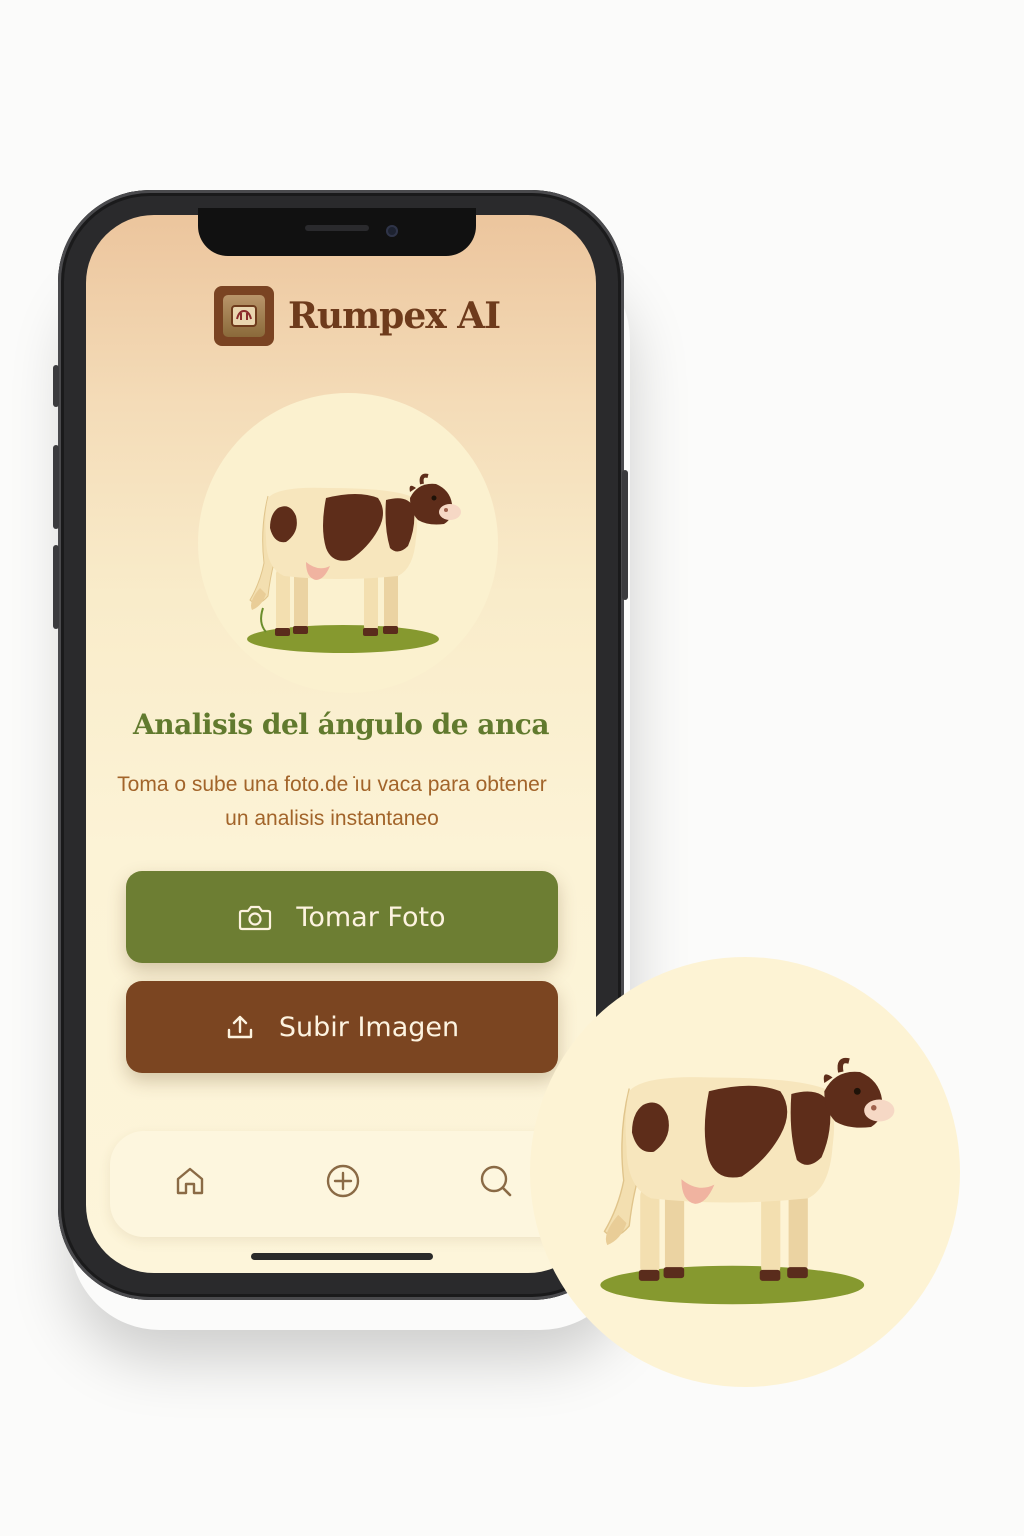 The width and height of the screenshot is (1024, 1536). I want to click on phone-side-button-volume-down, so click(56, 587).